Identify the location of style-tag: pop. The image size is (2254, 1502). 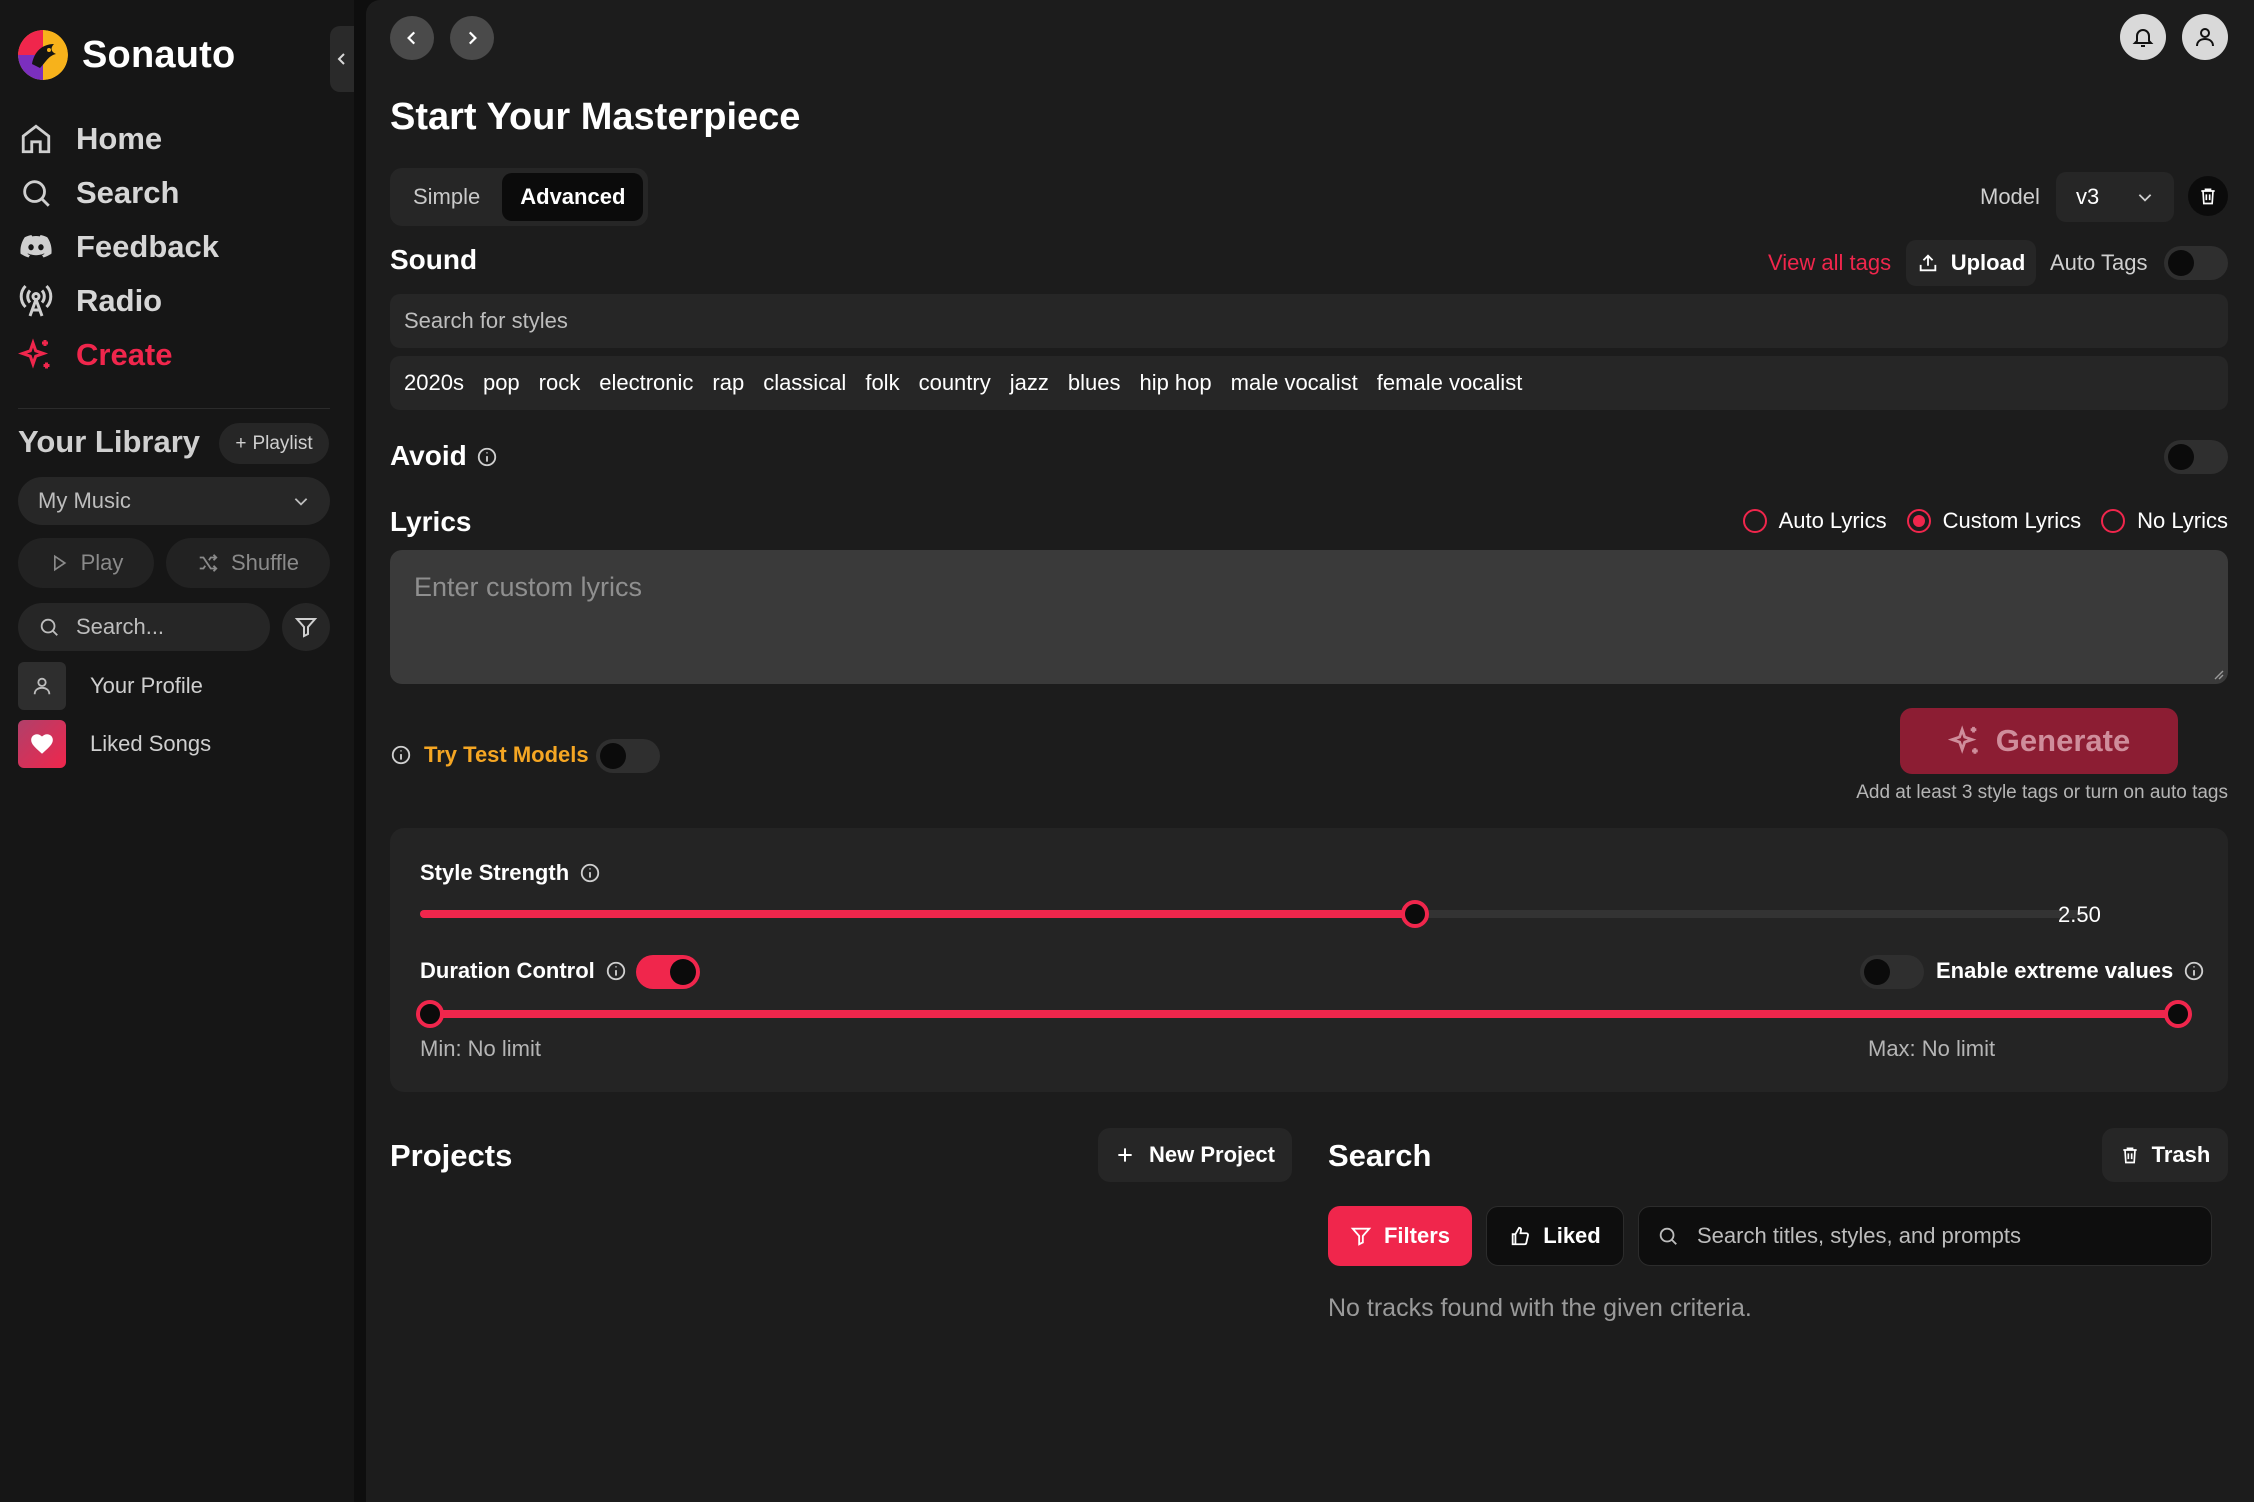
(501, 383).